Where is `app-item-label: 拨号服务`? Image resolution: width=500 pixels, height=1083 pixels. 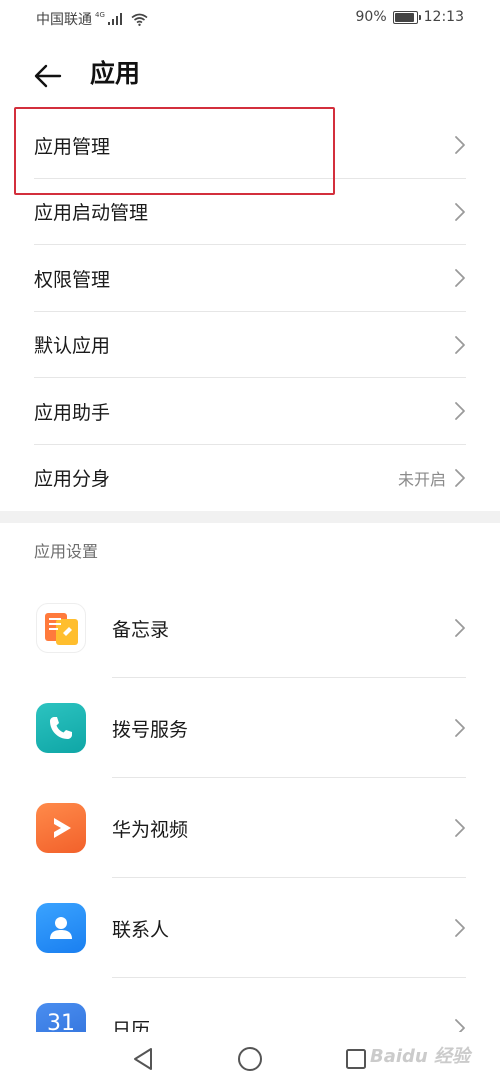
app-item-label: 拨号服务 is located at coordinates (150, 729).